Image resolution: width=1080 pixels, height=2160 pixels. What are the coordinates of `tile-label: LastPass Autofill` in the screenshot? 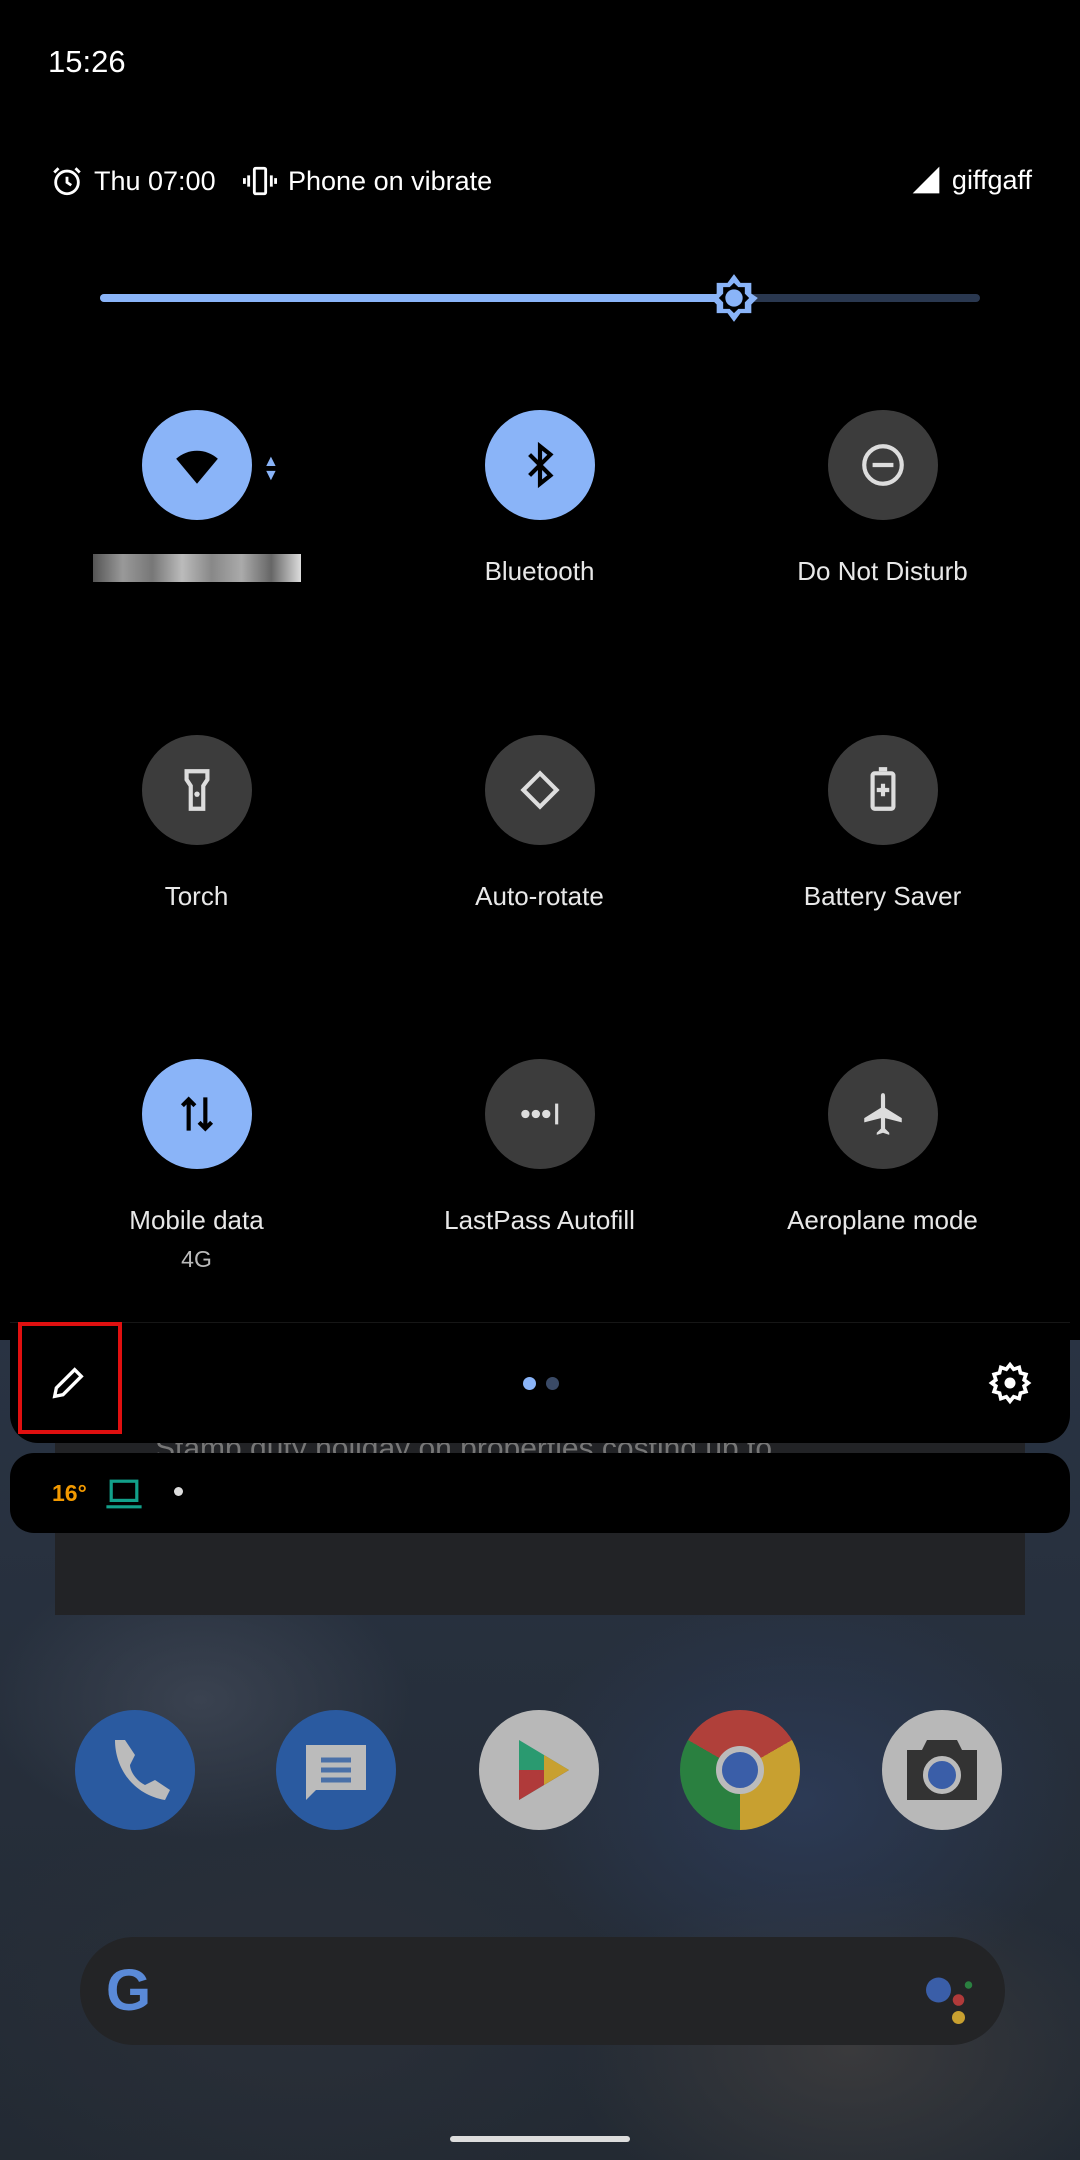 It's located at (539, 1220).